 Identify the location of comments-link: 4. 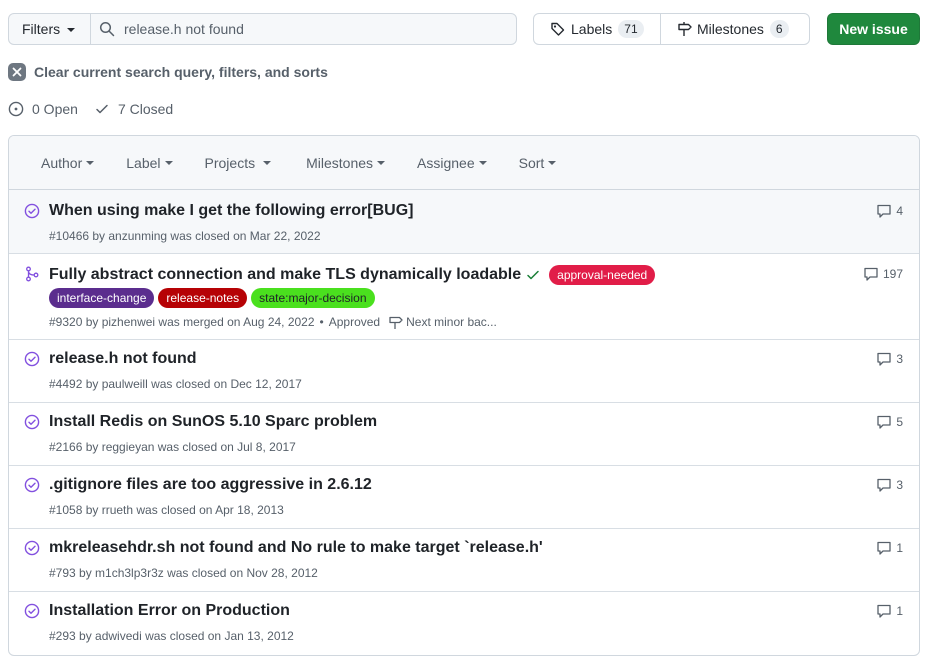
(889, 211).